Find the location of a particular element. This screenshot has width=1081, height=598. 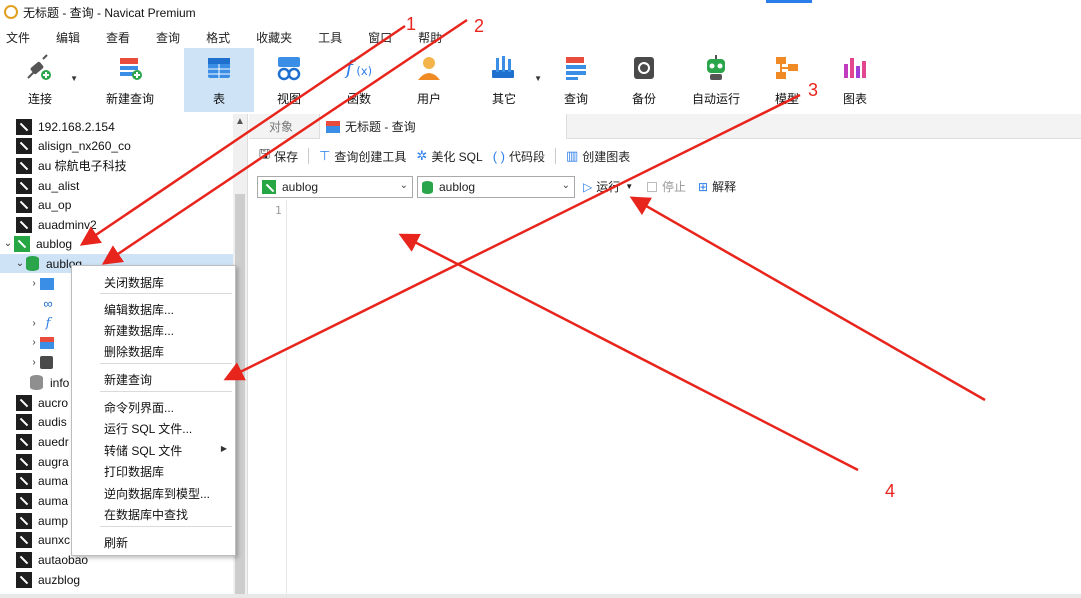

tree-label: au 棕航电子科技 is located at coordinates (82, 166).